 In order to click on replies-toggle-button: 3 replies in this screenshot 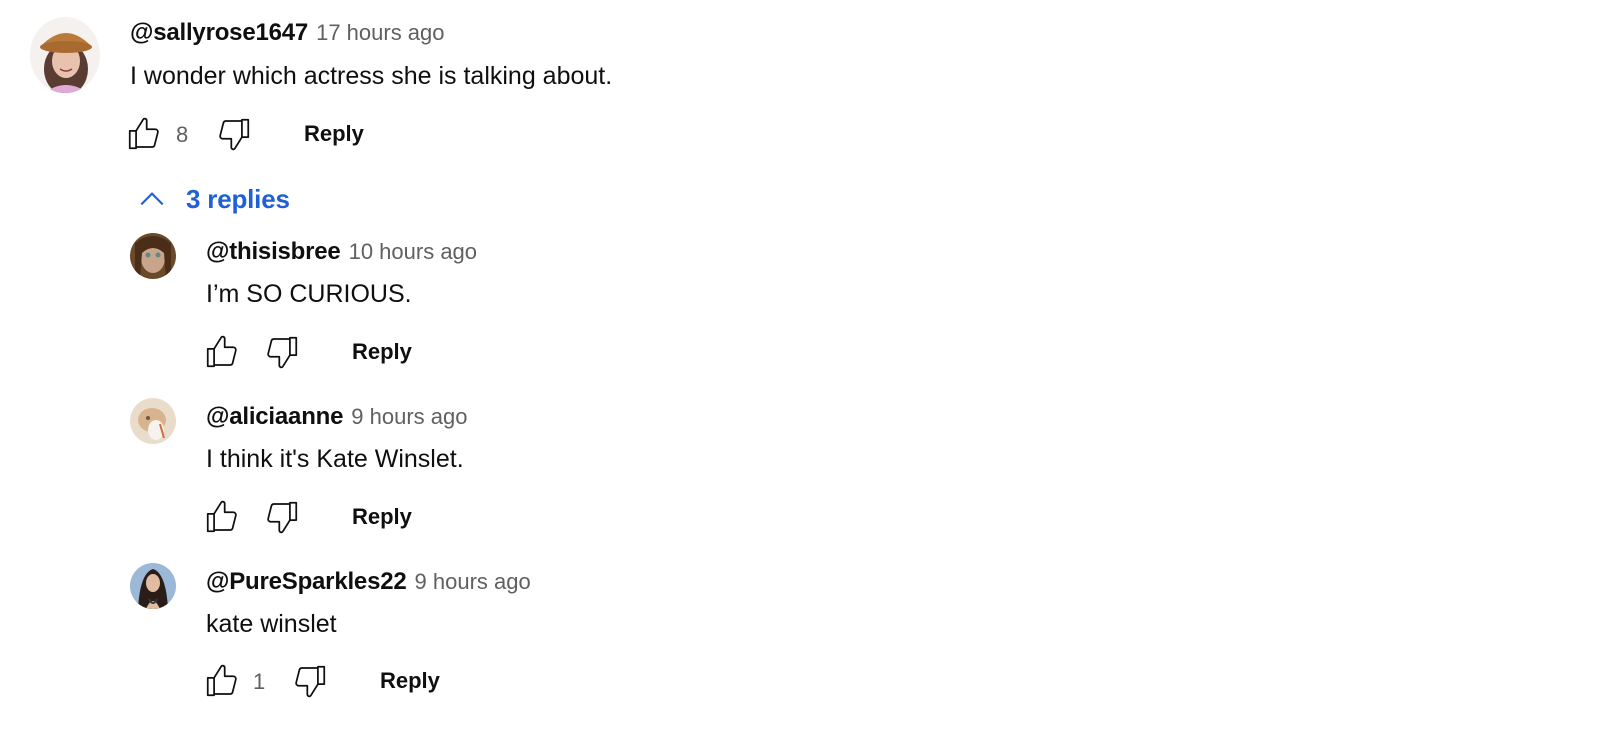, I will do `click(213, 199)`.